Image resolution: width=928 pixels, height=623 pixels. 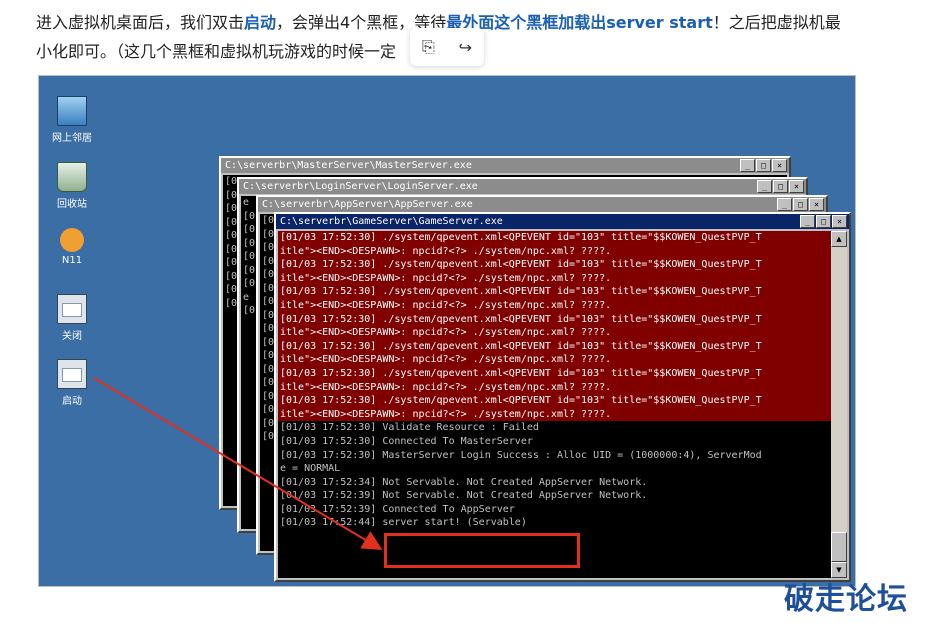 What do you see at coordinates (465, 47) in the screenshot?
I see `share-icon: ↪` at bounding box center [465, 47].